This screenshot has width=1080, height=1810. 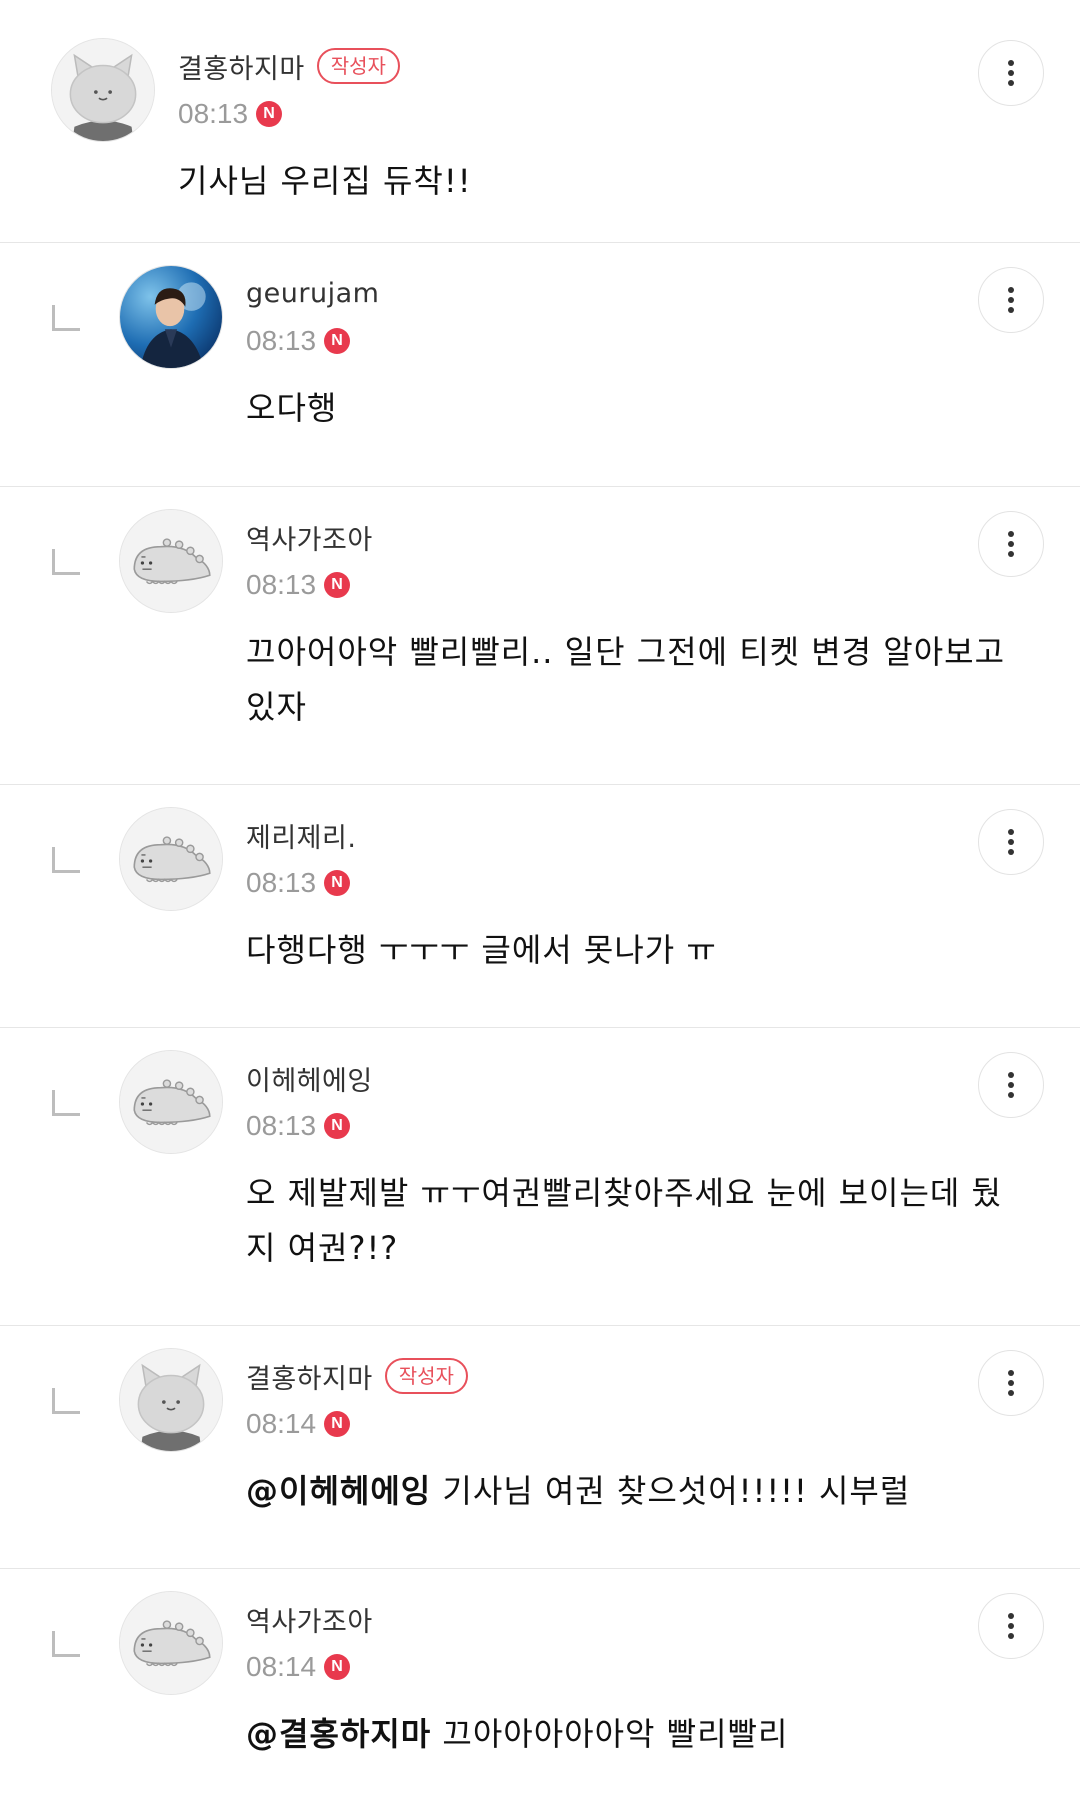 I want to click on nickname: 제리제리., so click(x=301, y=835).